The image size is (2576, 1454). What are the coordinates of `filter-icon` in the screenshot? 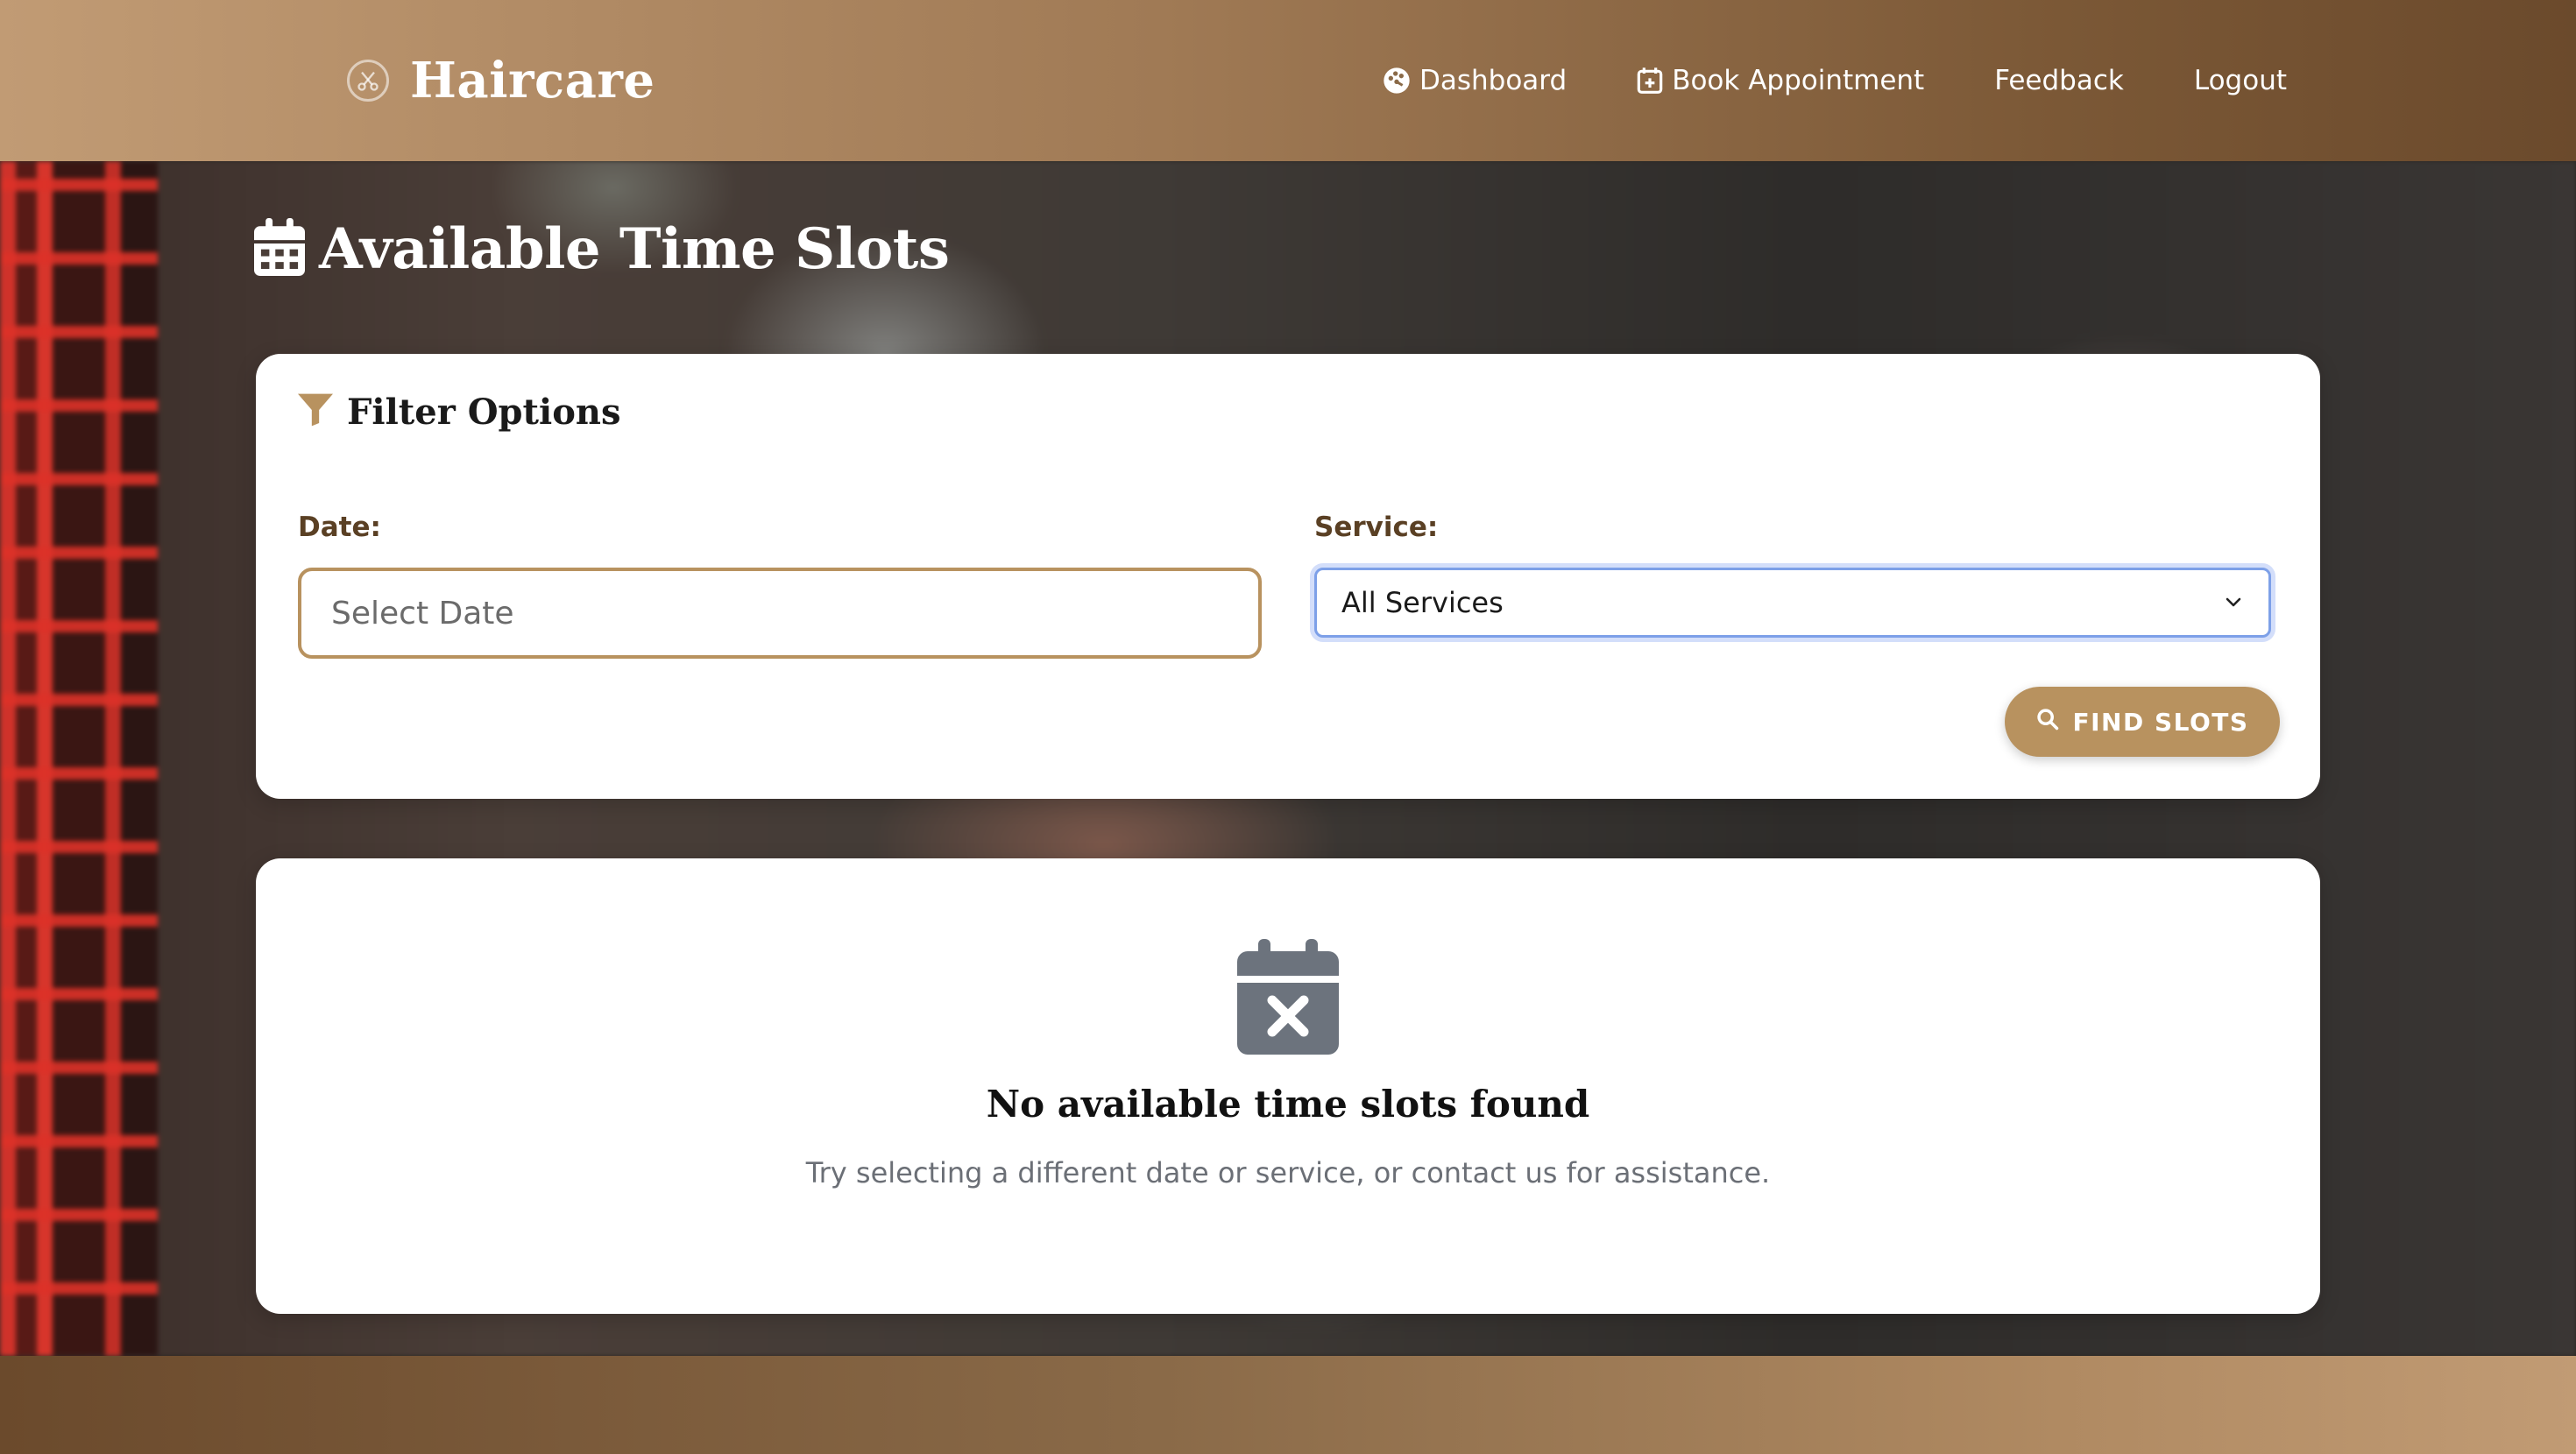 It's located at (315, 411).